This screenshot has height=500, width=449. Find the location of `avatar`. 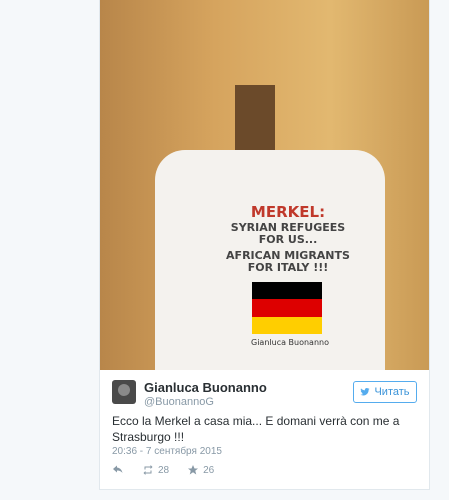

avatar is located at coordinates (124, 392).